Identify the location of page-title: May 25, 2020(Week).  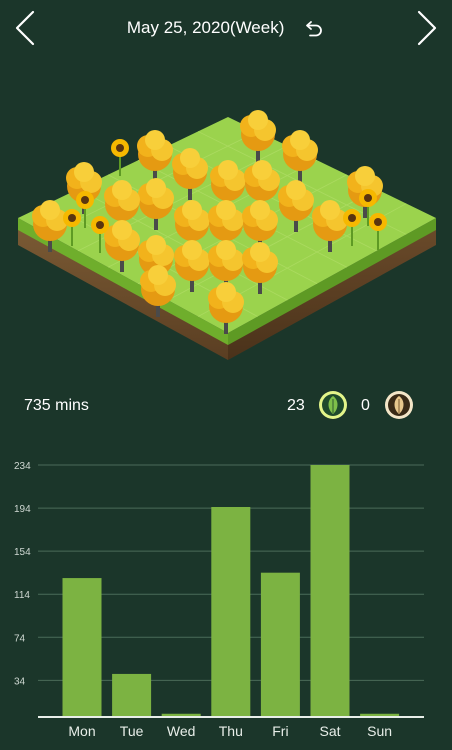
(205, 27).